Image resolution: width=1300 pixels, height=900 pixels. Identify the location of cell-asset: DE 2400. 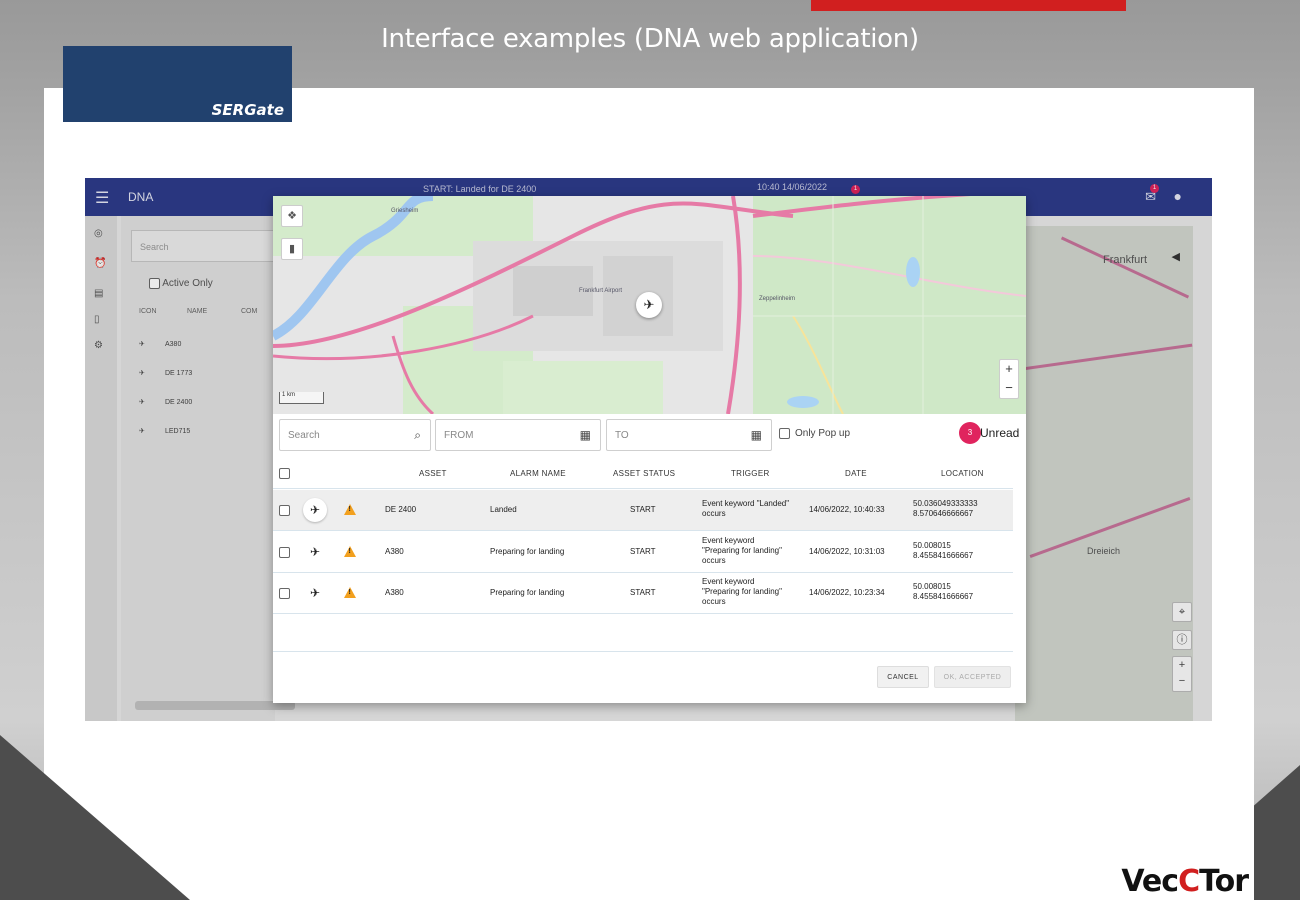
(401, 509).